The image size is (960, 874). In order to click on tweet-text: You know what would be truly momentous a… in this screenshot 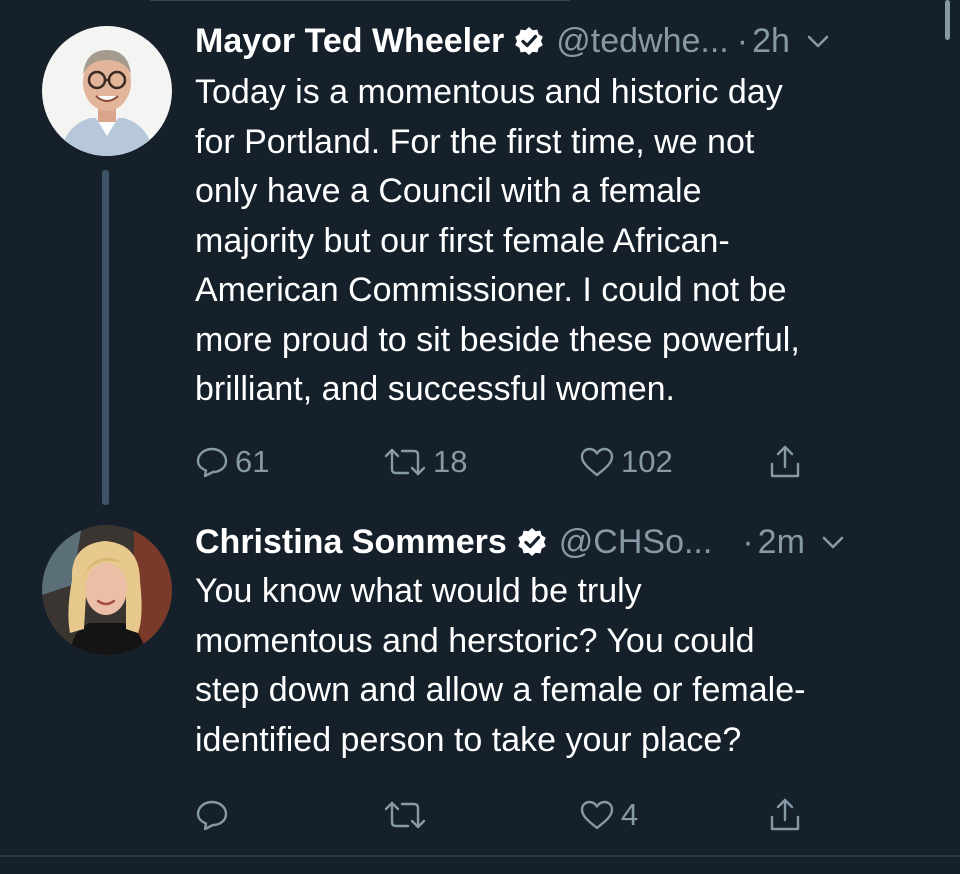, I will do `click(500, 665)`.